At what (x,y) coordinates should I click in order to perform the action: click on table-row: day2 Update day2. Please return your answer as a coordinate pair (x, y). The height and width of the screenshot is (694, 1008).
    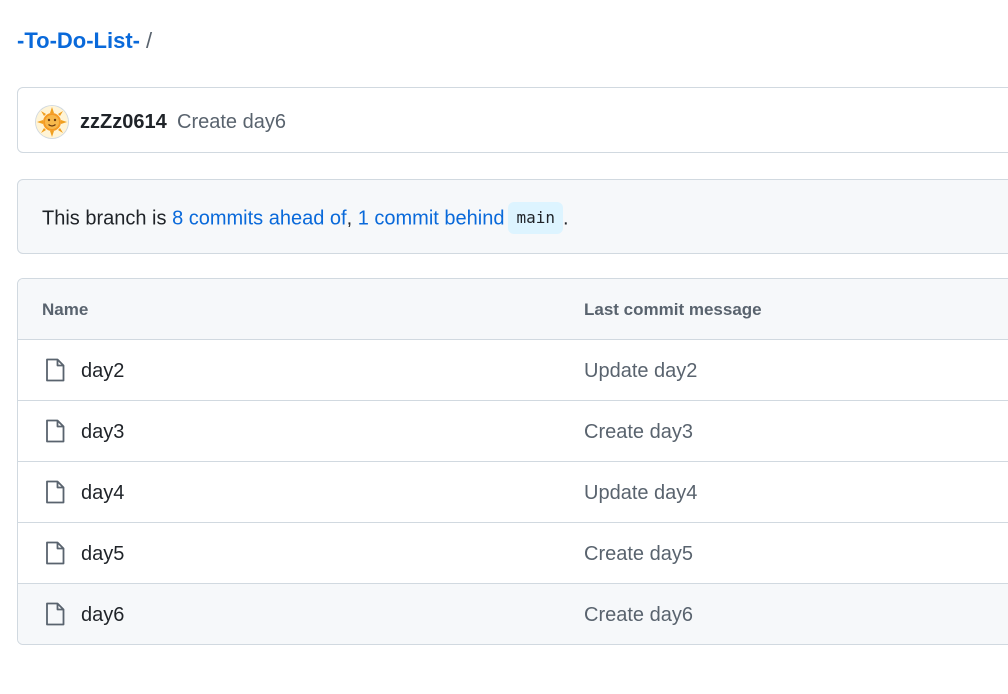
    Looking at the image, I should click on (513, 370).